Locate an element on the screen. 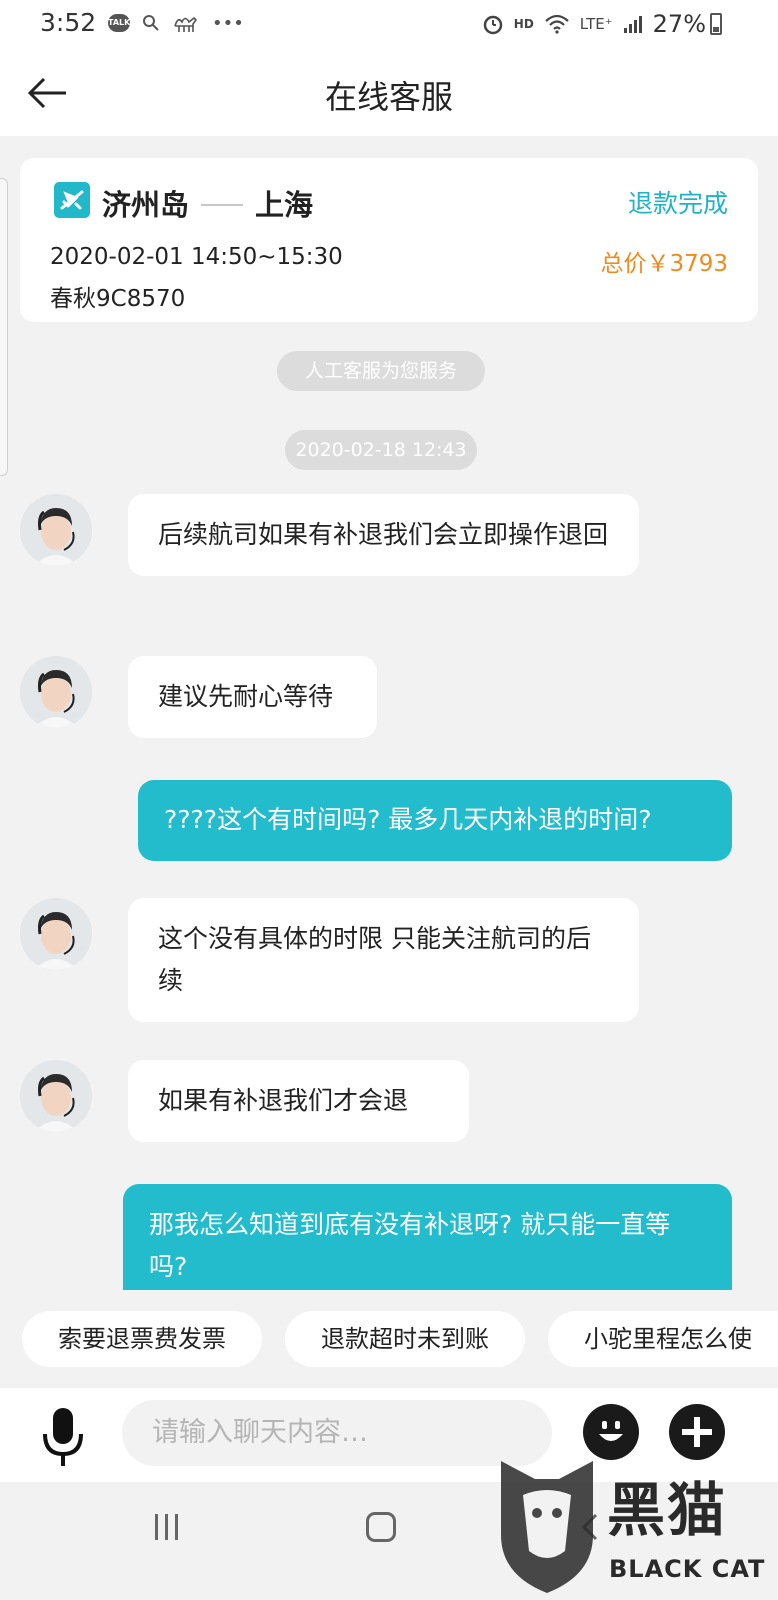  refund-status: 退款完成 is located at coordinates (677, 203).